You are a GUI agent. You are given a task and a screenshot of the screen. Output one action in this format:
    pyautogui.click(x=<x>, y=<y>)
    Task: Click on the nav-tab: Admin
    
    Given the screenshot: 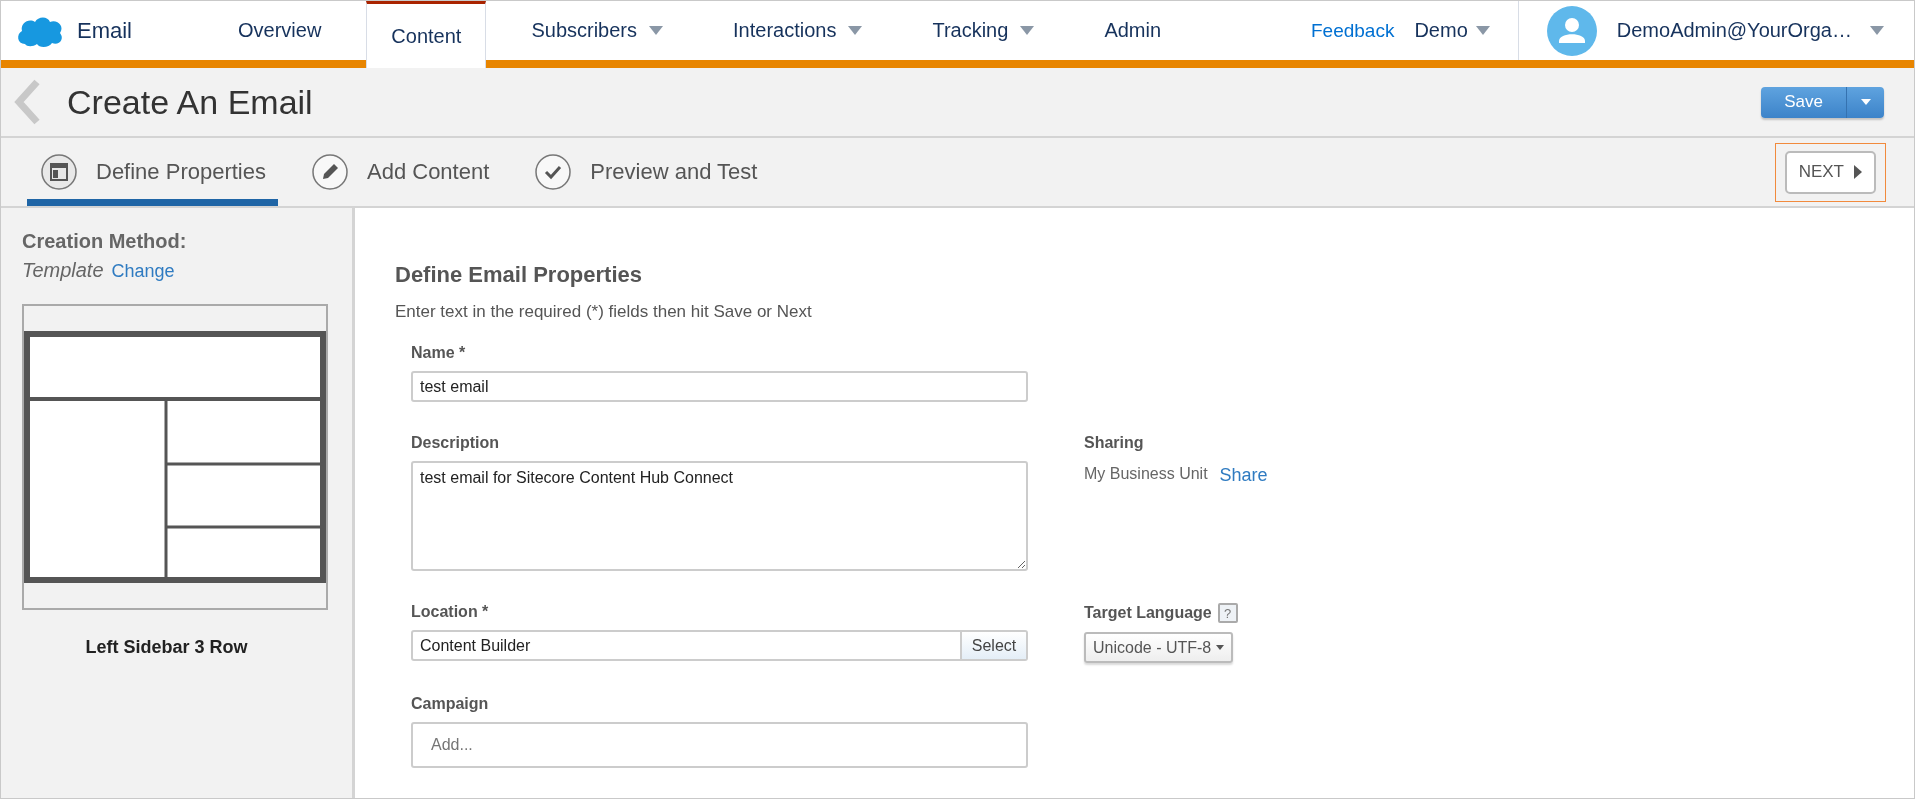 What is the action you would take?
    pyautogui.click(x=1133, y=30)
    